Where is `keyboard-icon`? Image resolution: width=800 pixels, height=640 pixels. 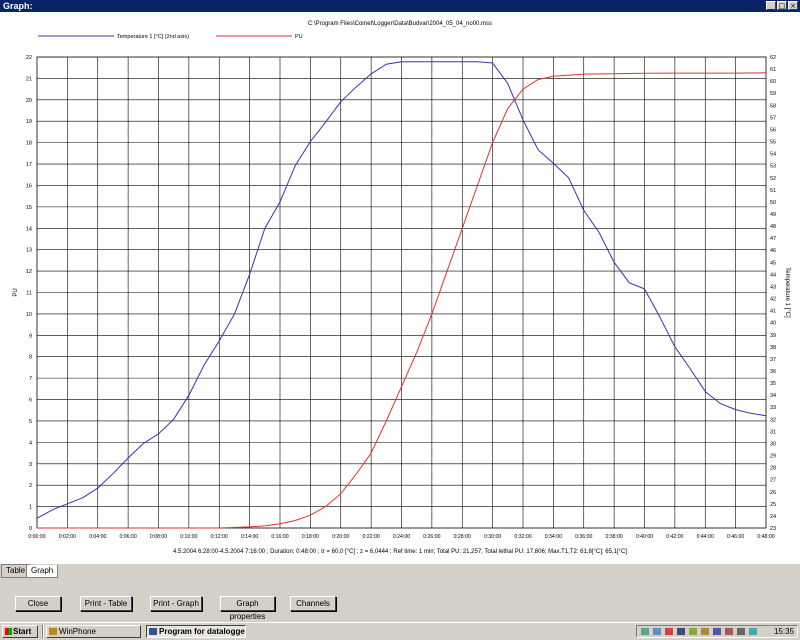 keyboard-icon is located at coordinates (681, 631).